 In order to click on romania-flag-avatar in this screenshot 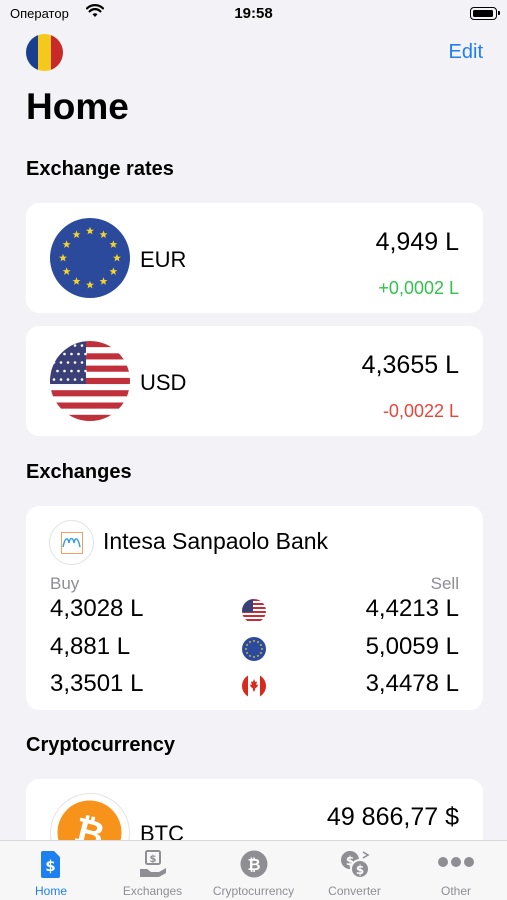, I will do `click(44, 52)`.